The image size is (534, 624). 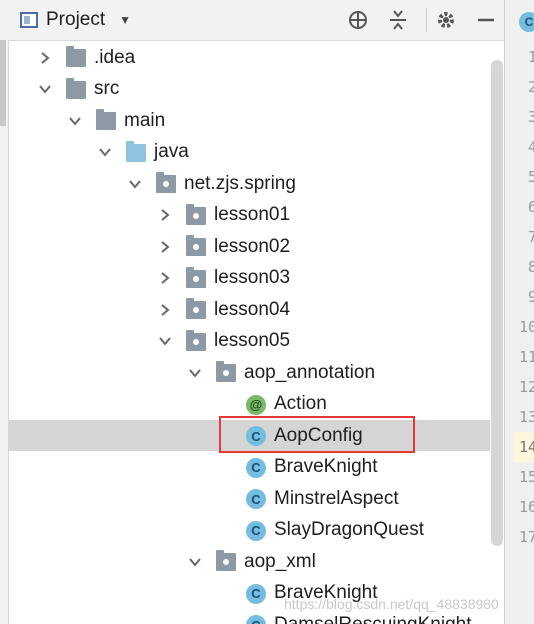 I want to click on project-view-selector: Project ▼, so click(x=75, y=20).